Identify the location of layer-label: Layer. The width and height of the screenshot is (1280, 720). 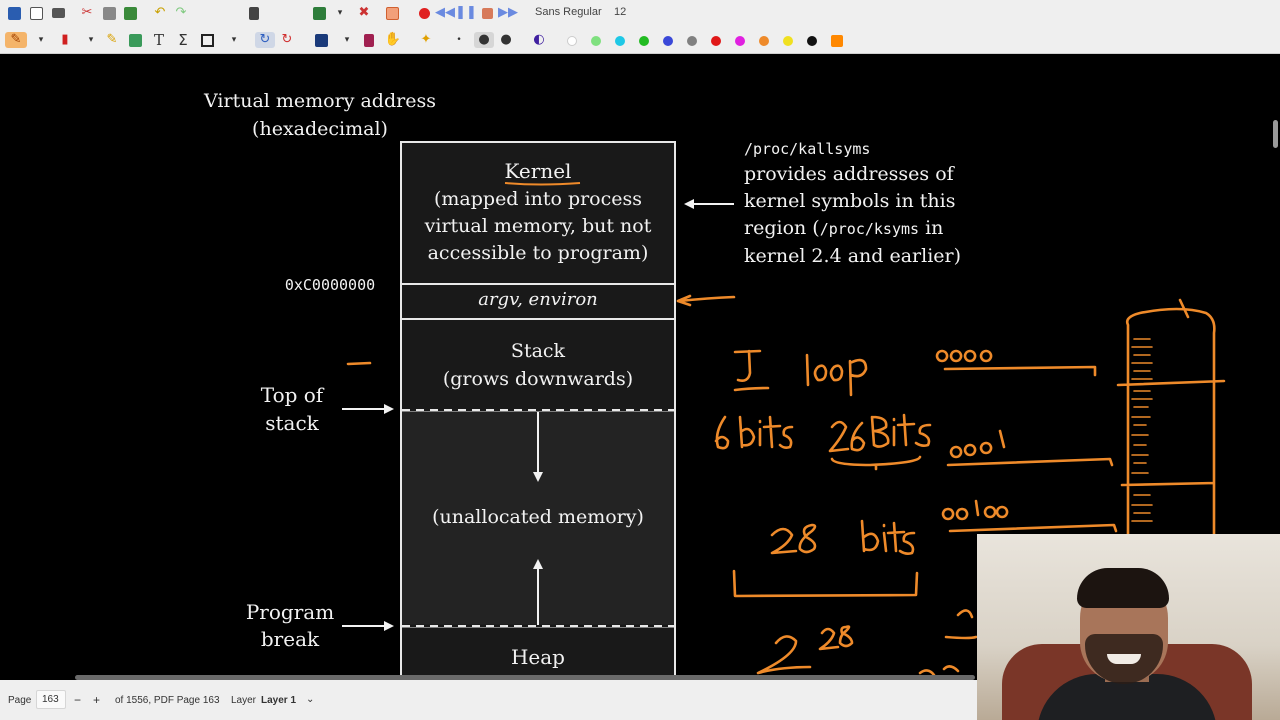
(244, 700).